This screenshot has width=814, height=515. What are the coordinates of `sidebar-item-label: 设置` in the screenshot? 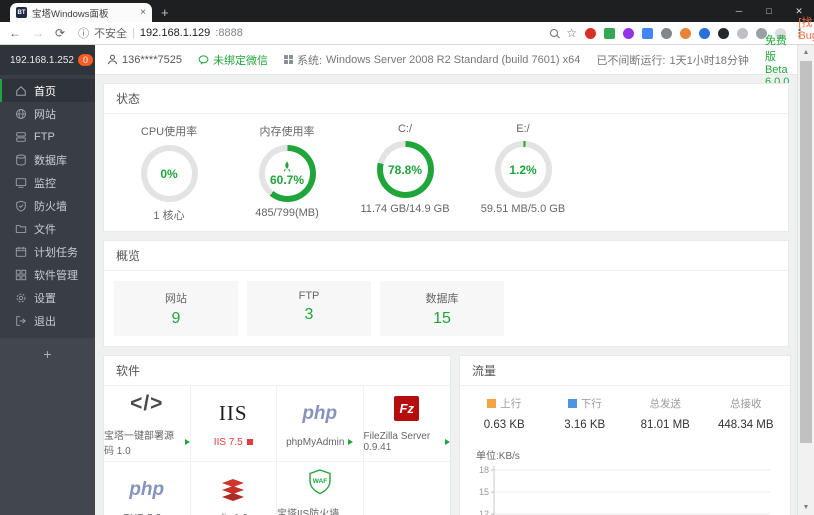 It's located at (45, 298).